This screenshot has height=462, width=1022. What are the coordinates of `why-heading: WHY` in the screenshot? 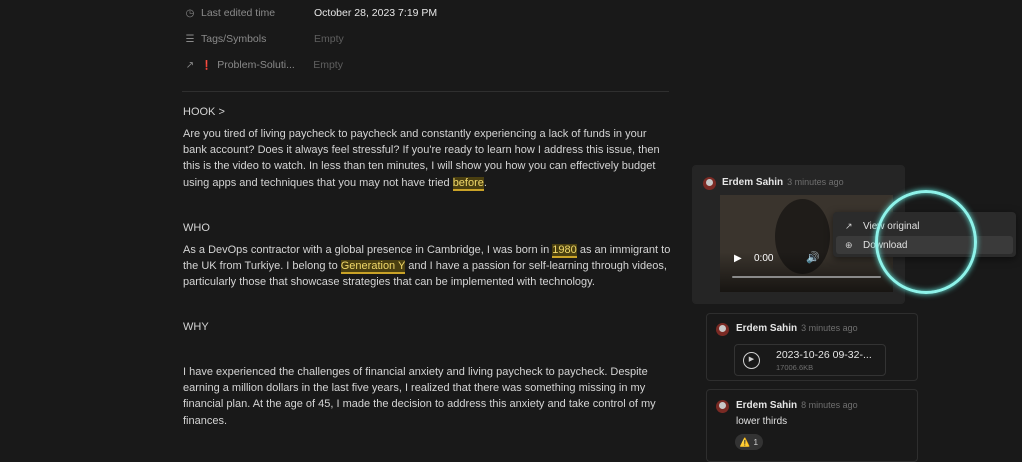 It's located at (196, 327).